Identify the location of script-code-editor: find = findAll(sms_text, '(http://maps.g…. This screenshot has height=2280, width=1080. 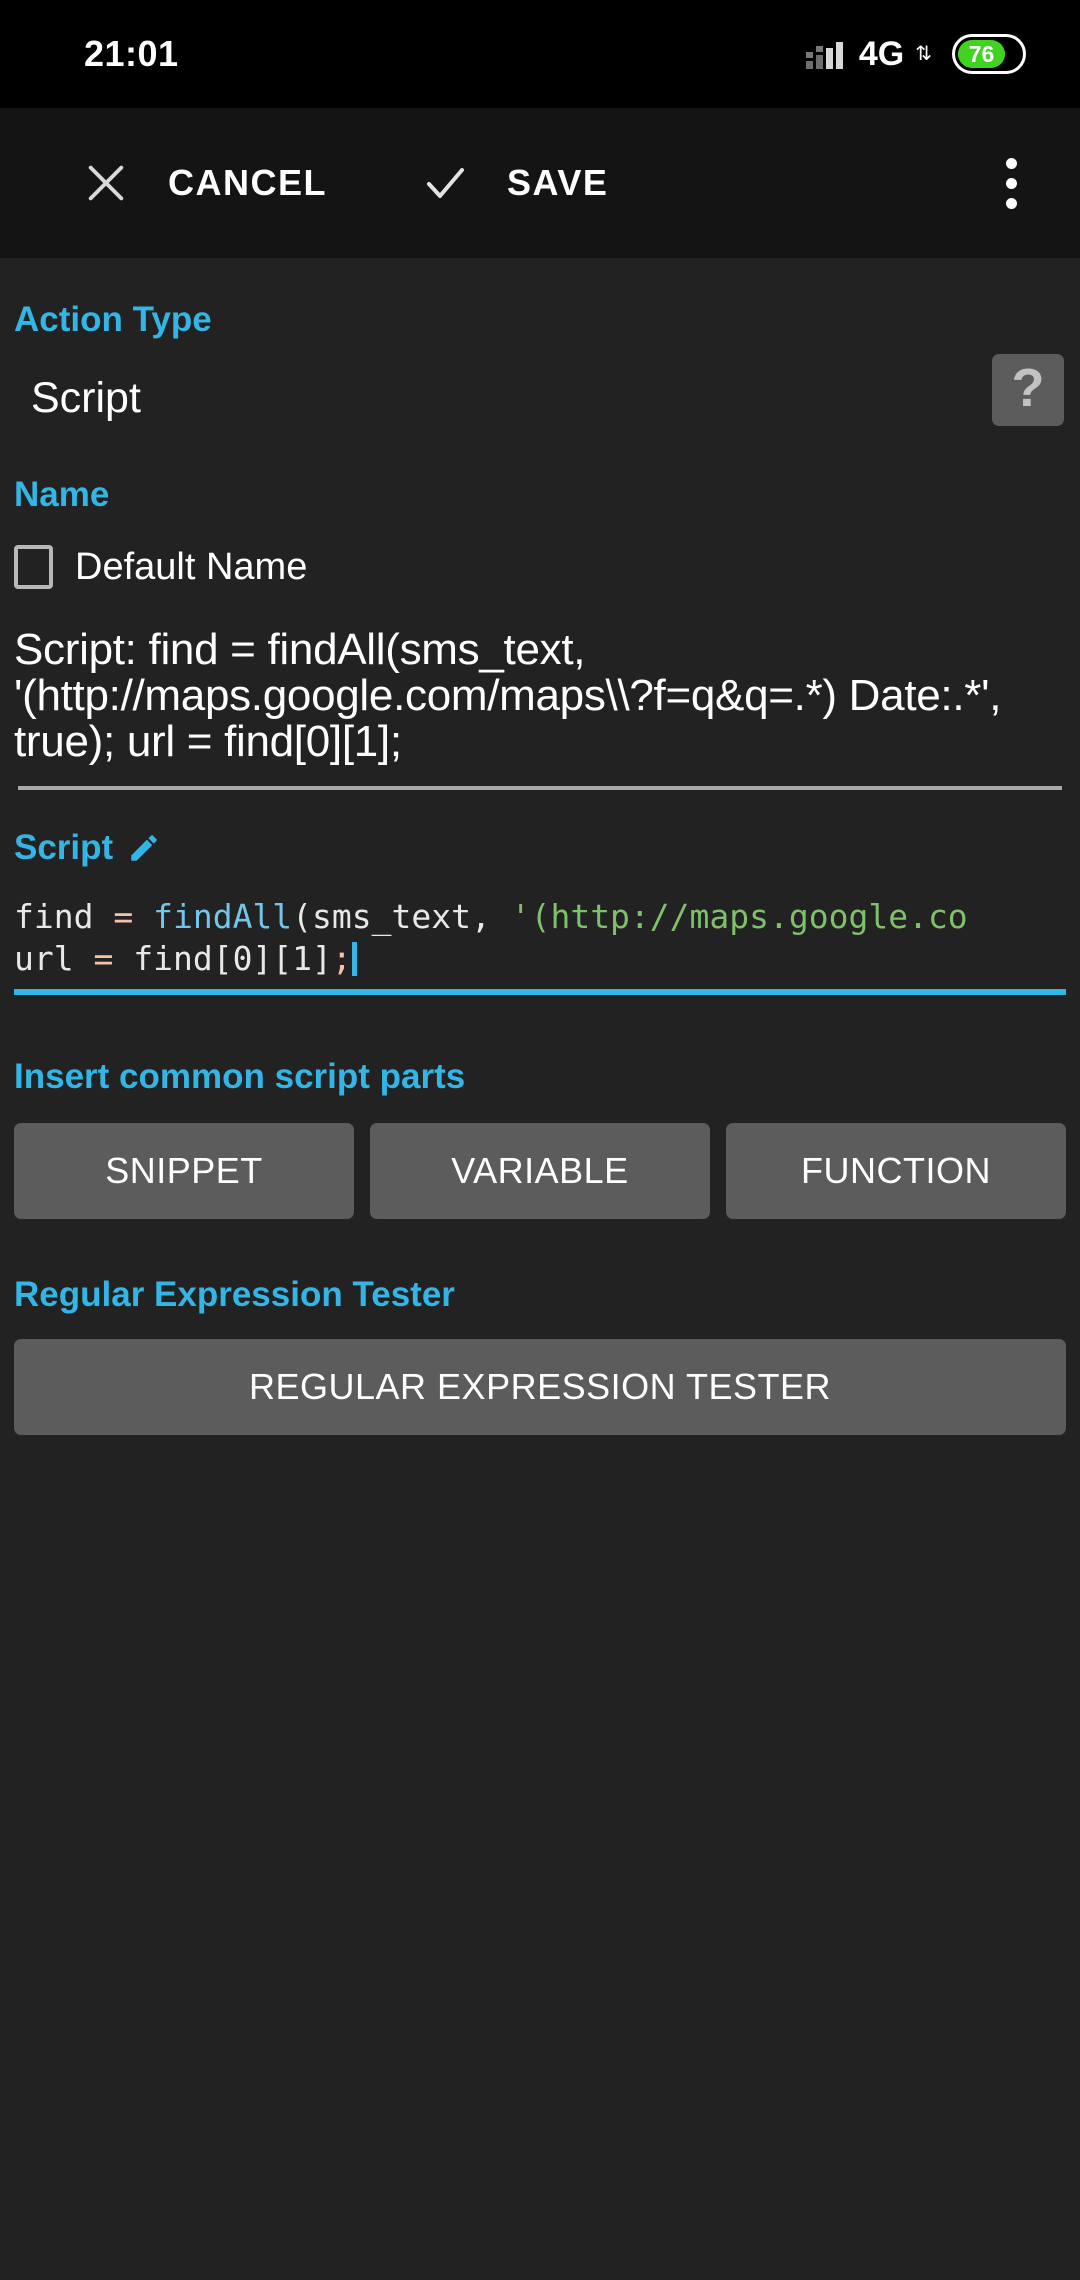
(540, 946).